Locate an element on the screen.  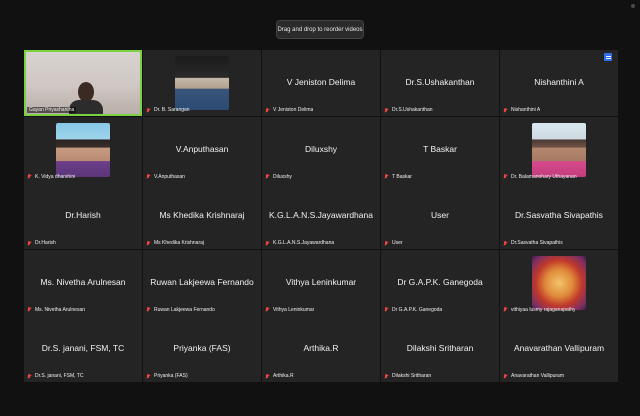
participant-display-name: Ms Khedika Krishnaraj is located at coordinates (202, 215).